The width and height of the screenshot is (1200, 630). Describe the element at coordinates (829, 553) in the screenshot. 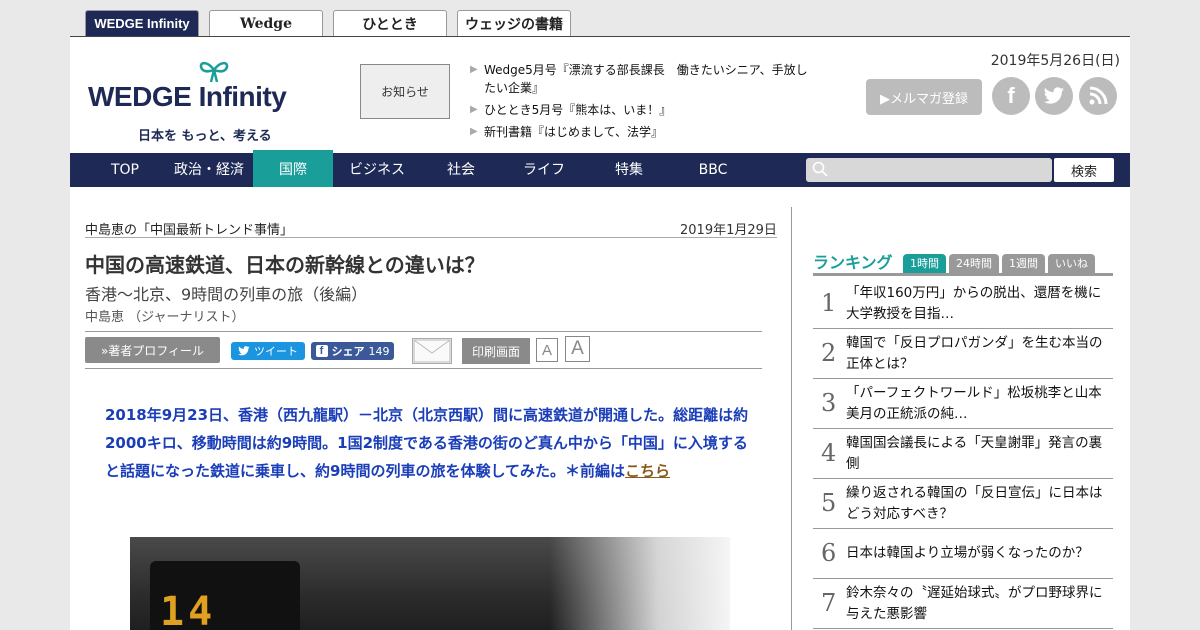

I see `rank-number: 6` at that location.